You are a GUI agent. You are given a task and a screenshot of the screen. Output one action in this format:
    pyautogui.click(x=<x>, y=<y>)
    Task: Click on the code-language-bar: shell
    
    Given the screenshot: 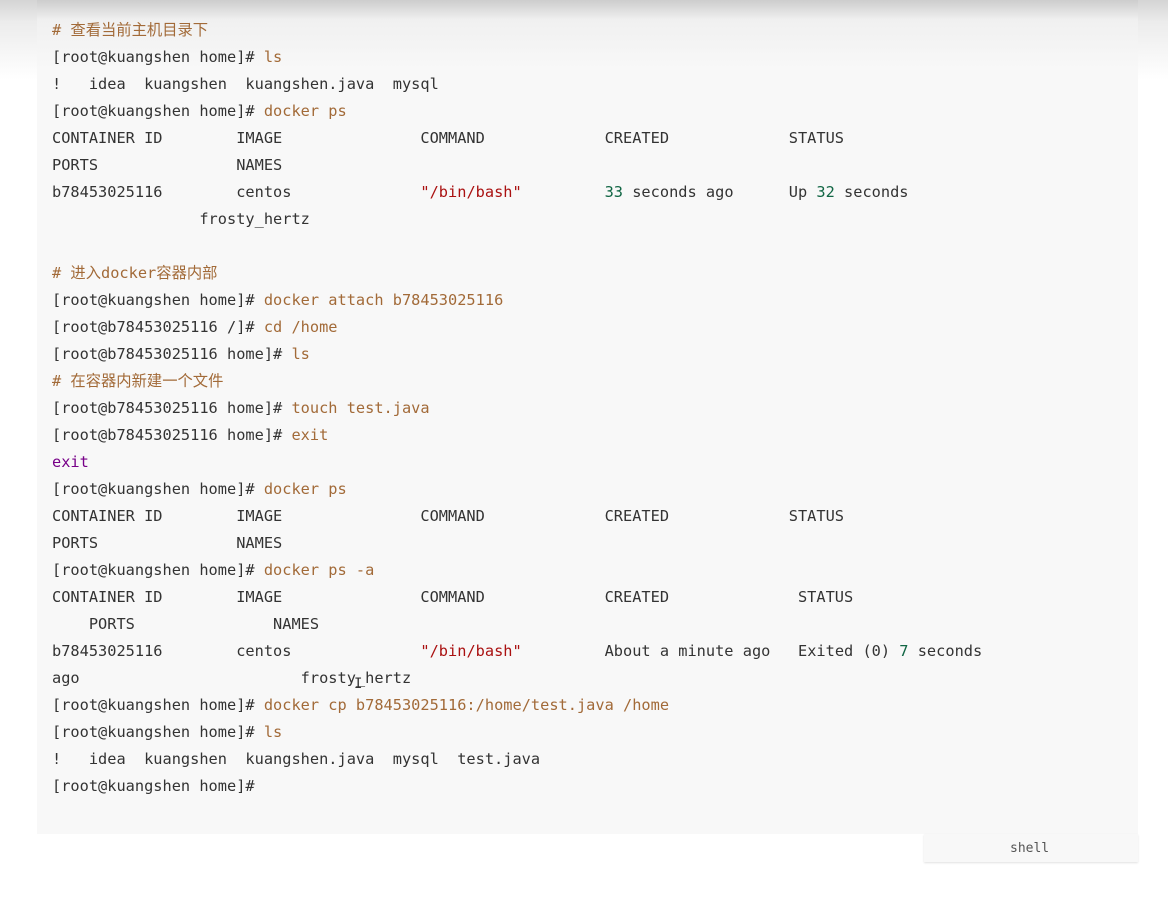 What is the action you would take?
    pyautogui.click(x=1031, y=848)
    